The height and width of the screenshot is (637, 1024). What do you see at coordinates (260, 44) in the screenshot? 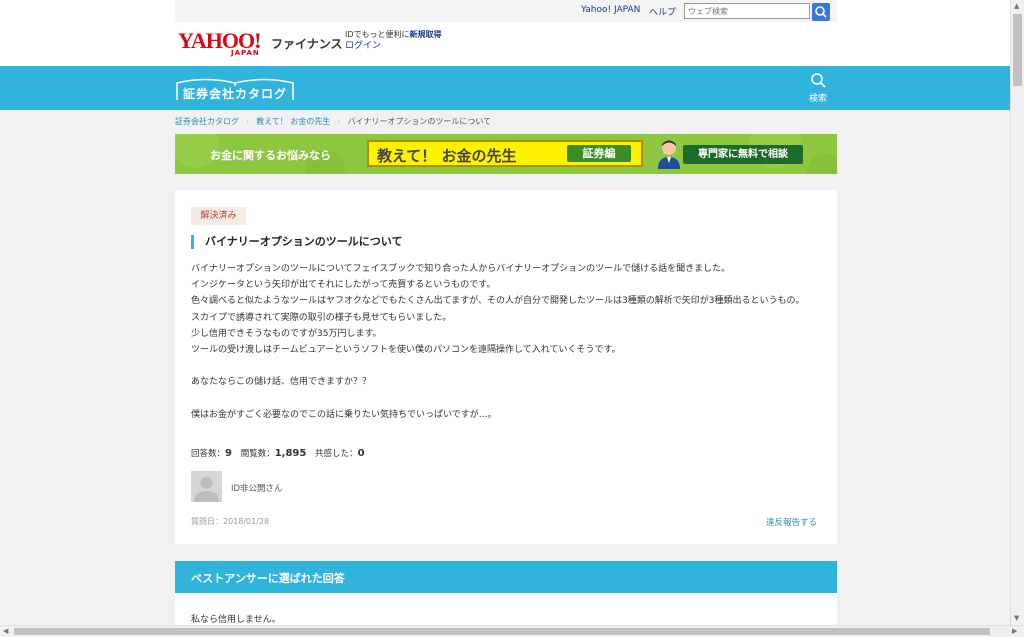
I see `yahoo-finance-logo: YAHOO! JAPAN ファイナンス` at bounding box center [260, 44].